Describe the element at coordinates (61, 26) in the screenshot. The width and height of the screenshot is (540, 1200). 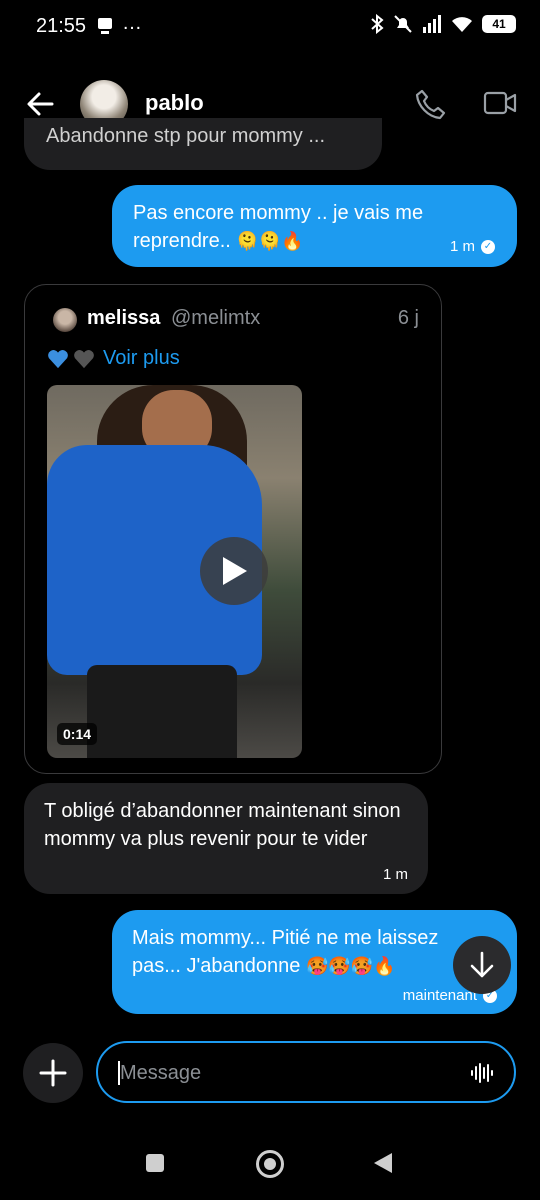
I see `status-time: 21:55` at that location.